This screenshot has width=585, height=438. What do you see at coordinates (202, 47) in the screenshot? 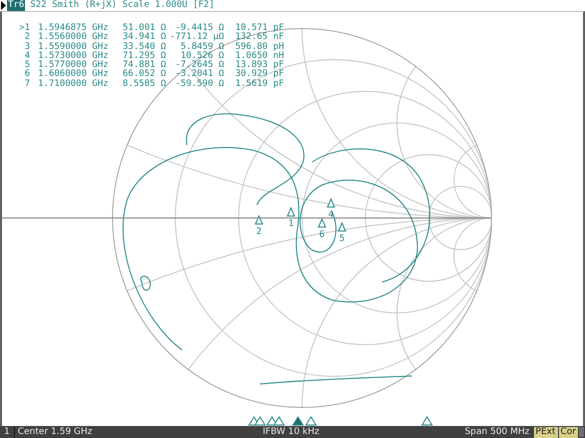
I see `marker-reactance: 5.8459 Ω` at bounding box center [202, 47].